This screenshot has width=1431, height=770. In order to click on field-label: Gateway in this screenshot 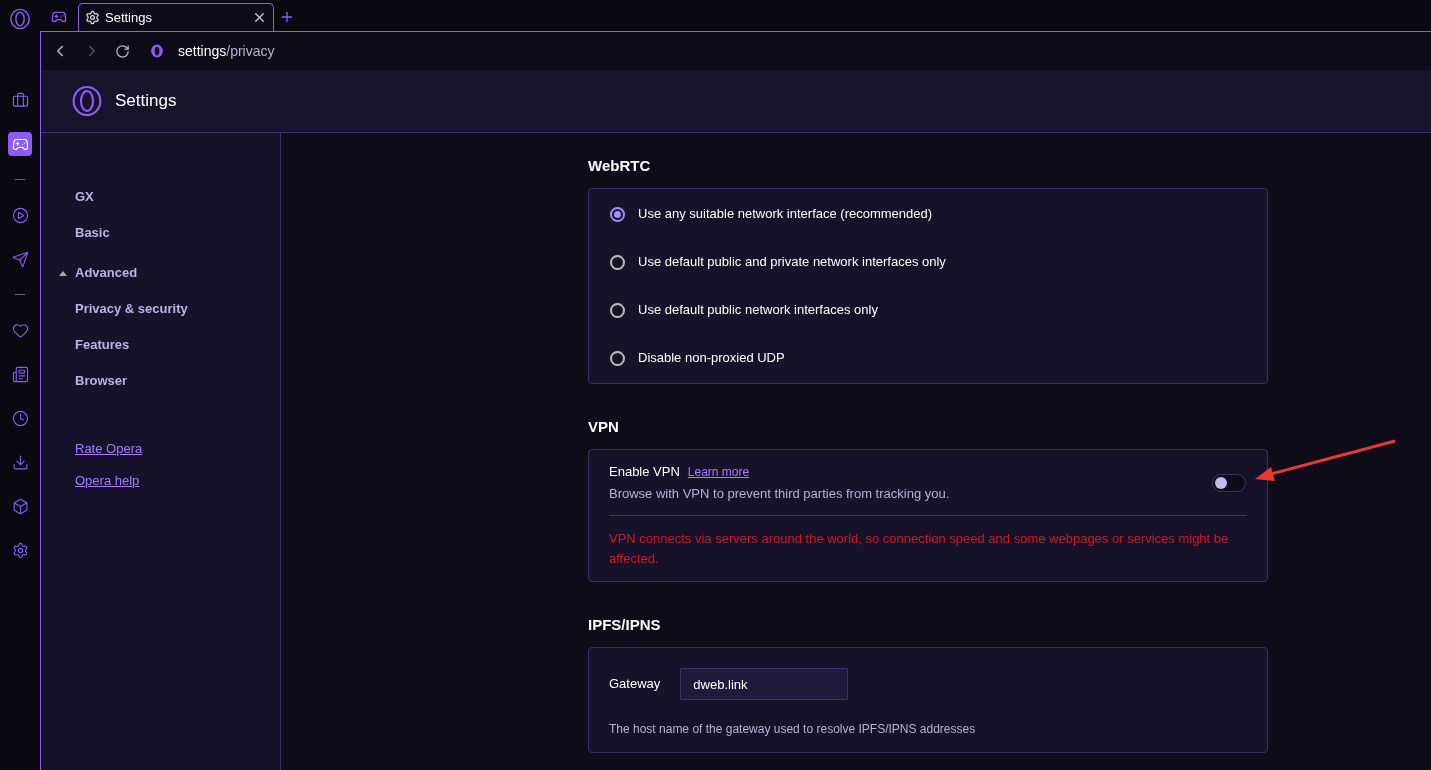, I will do `click(635, 684)`.